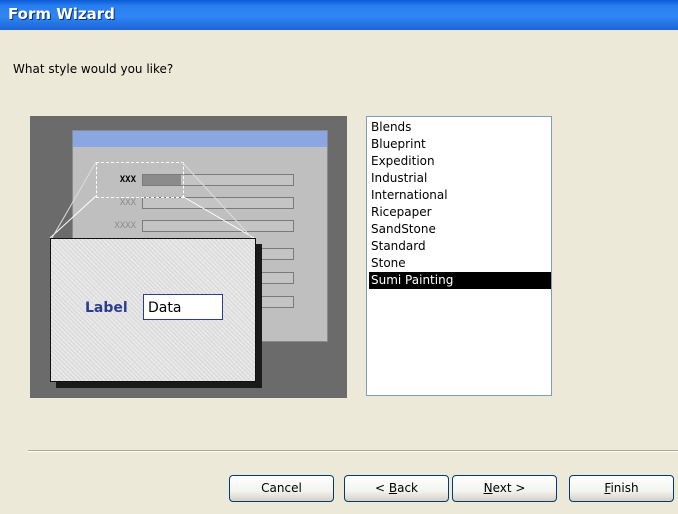  What do you see at coordinates (381, 488) in the screenshot?
I see `back-prefix: <` at bounding box center [381, 488].